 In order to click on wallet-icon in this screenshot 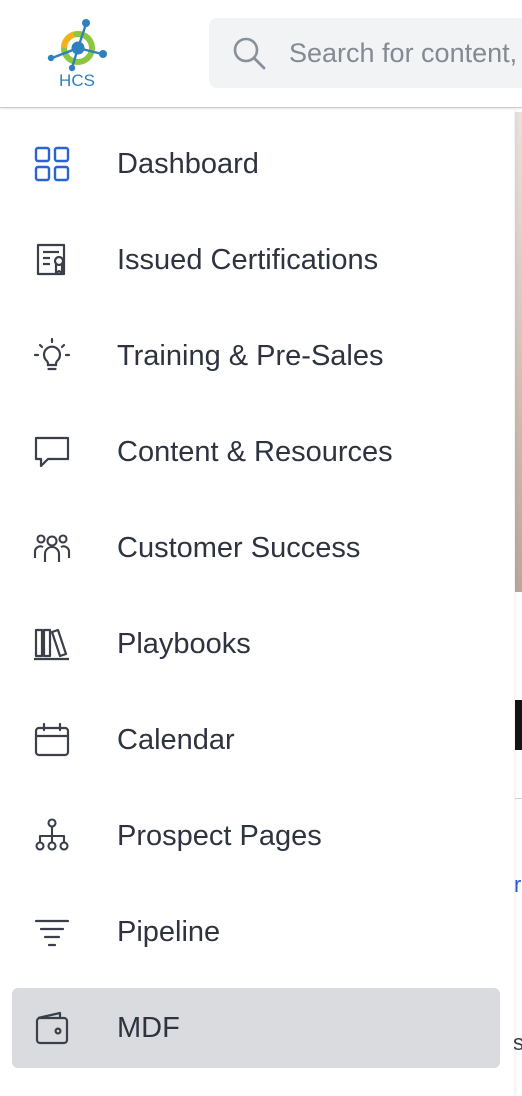, I will do `click(52, 1028)`.